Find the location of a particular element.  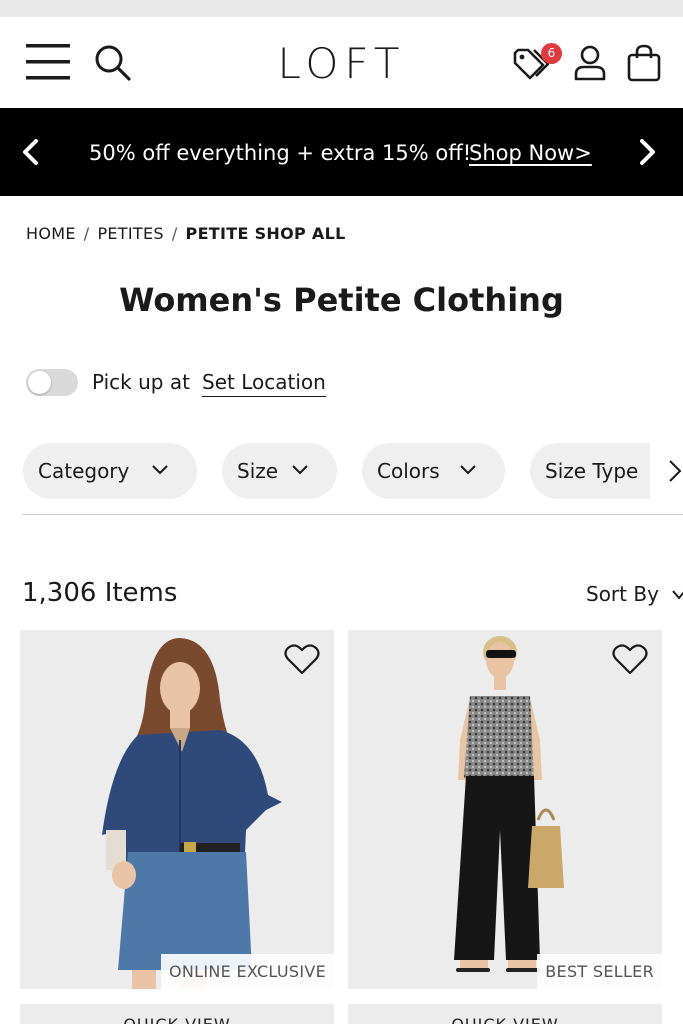

sort-by-label: Sort By is located at coordinates (622, 594).